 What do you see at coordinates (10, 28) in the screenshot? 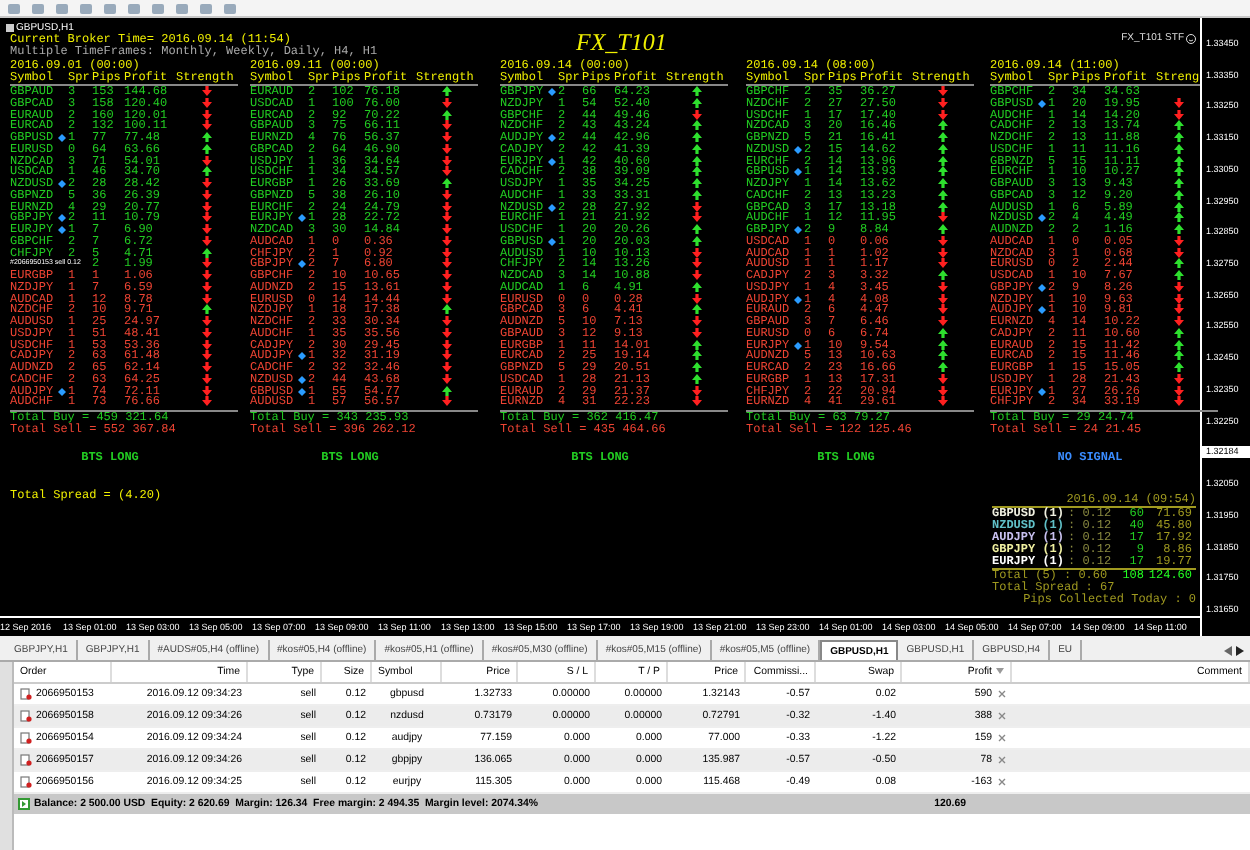
I see `chart-icon` at bounding box center [10, 28].